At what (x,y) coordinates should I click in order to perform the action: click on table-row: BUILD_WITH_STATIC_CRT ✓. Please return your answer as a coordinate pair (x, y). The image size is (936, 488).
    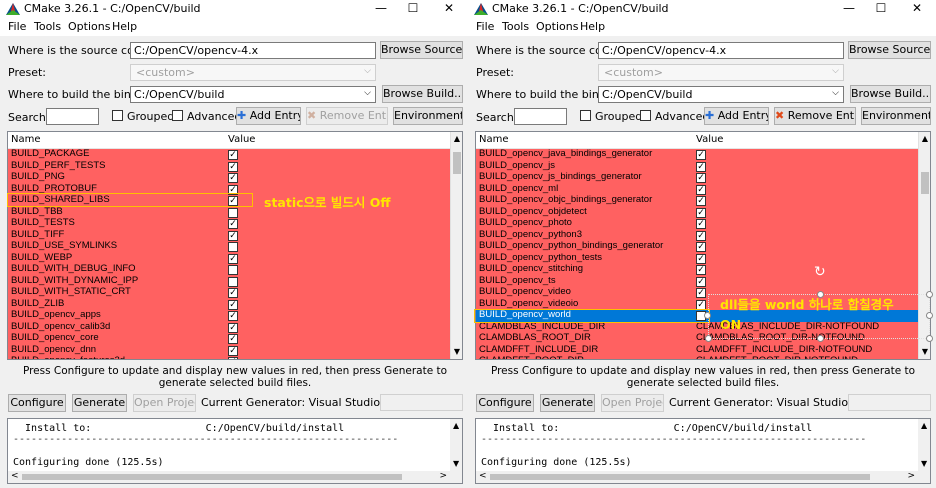
    Looking at the image, I should click on (229, 292).